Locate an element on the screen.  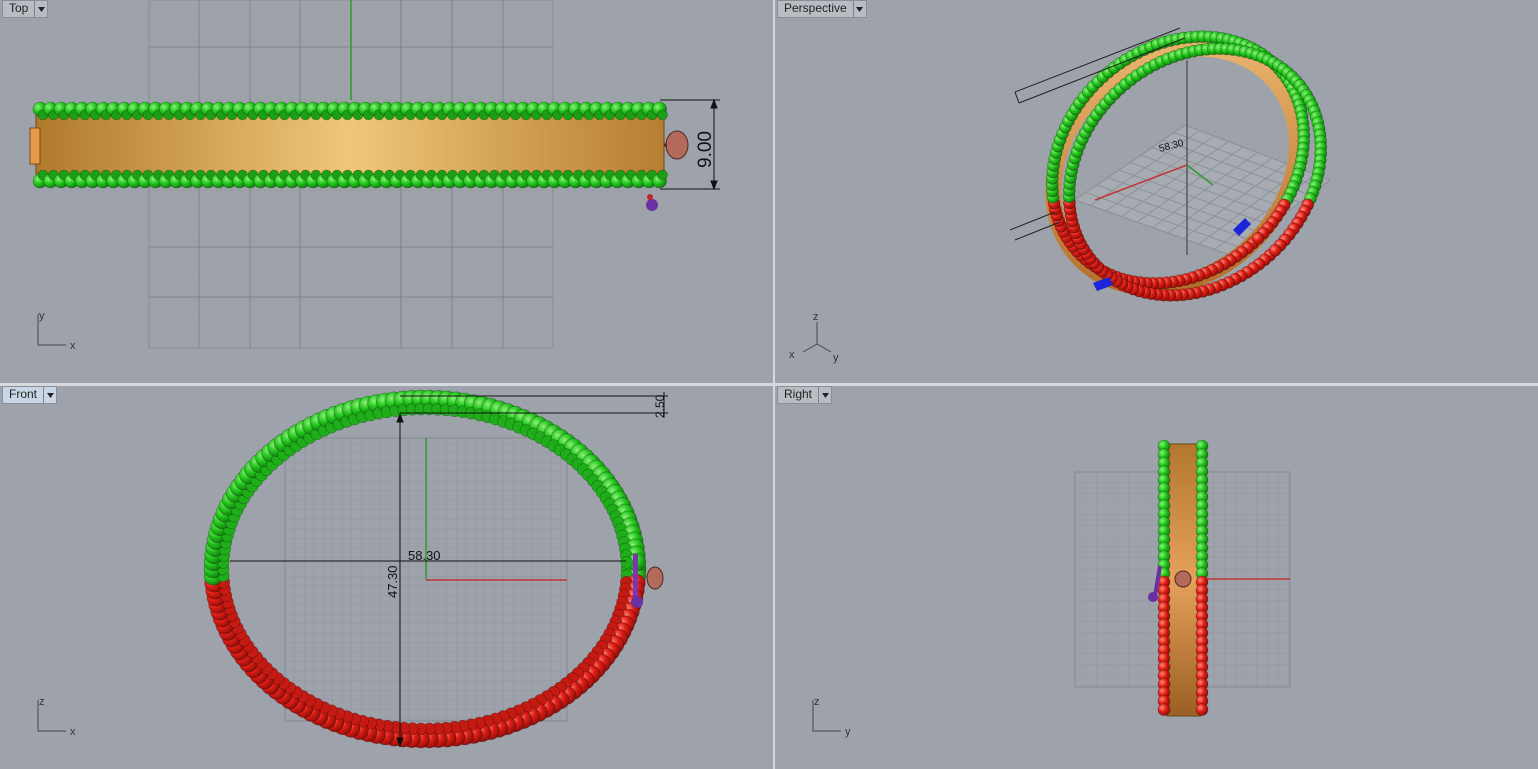
dimension-width-value: 58.30 is located at coordinates (424, 555).